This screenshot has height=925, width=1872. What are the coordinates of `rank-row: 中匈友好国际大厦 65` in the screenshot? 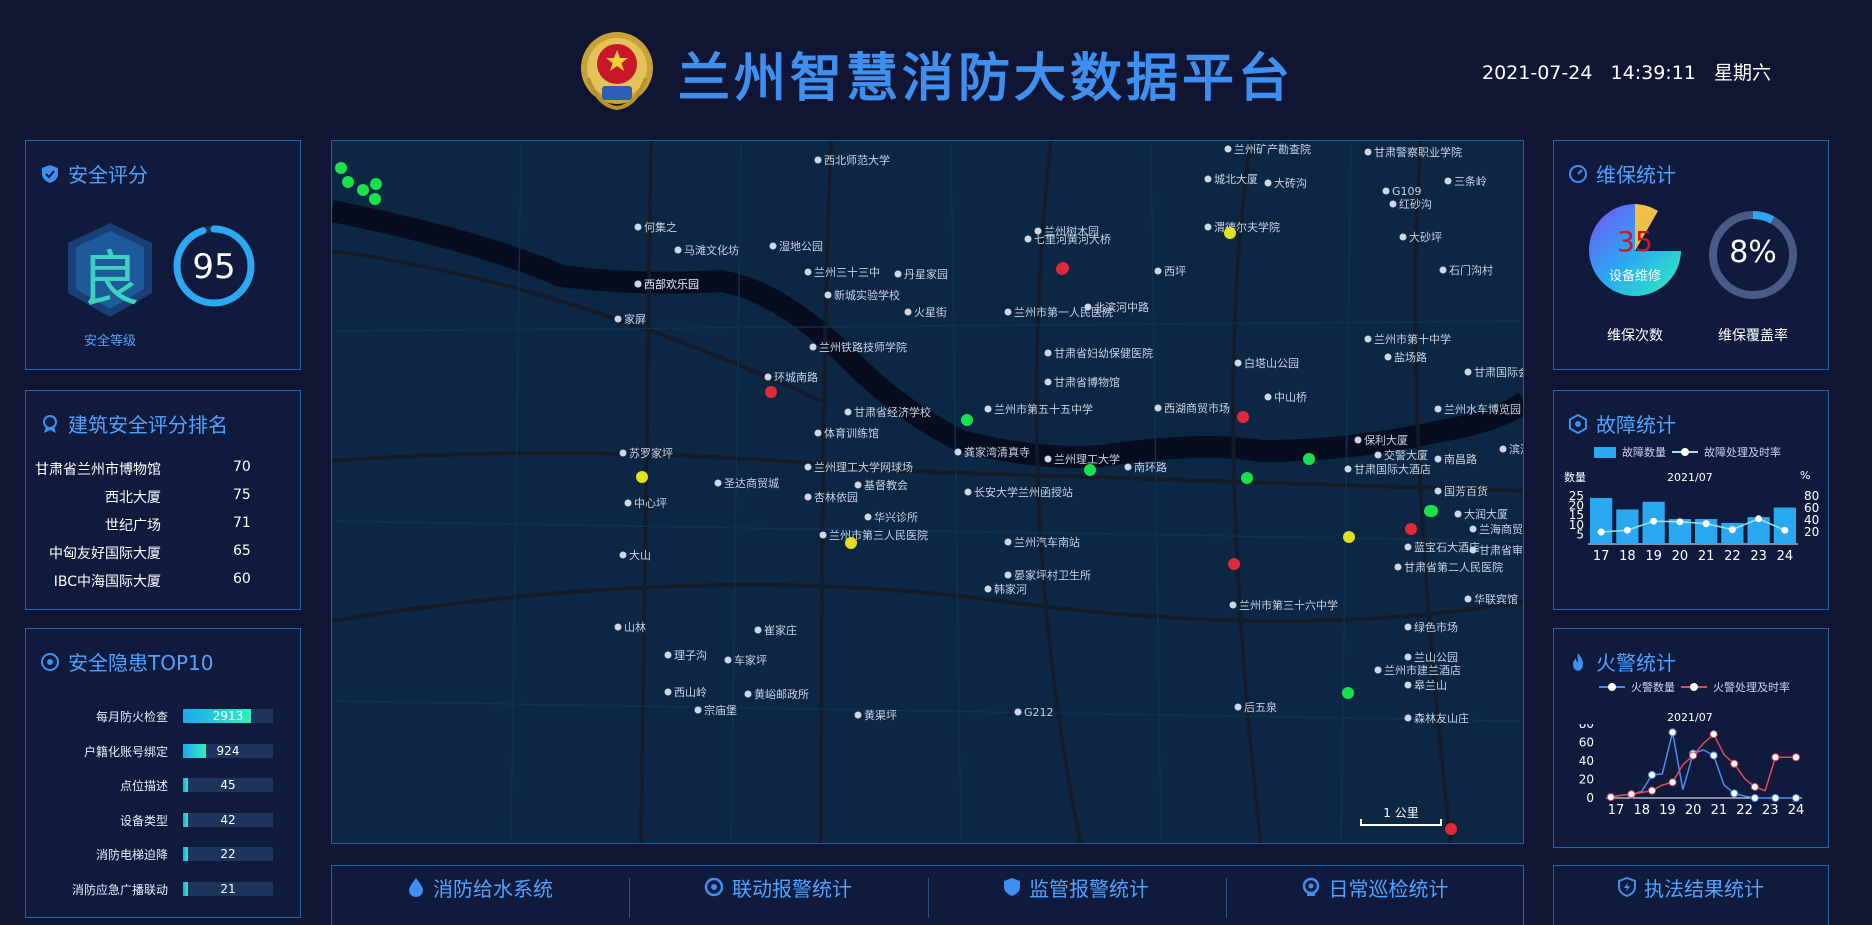 It's located at (151, 557).